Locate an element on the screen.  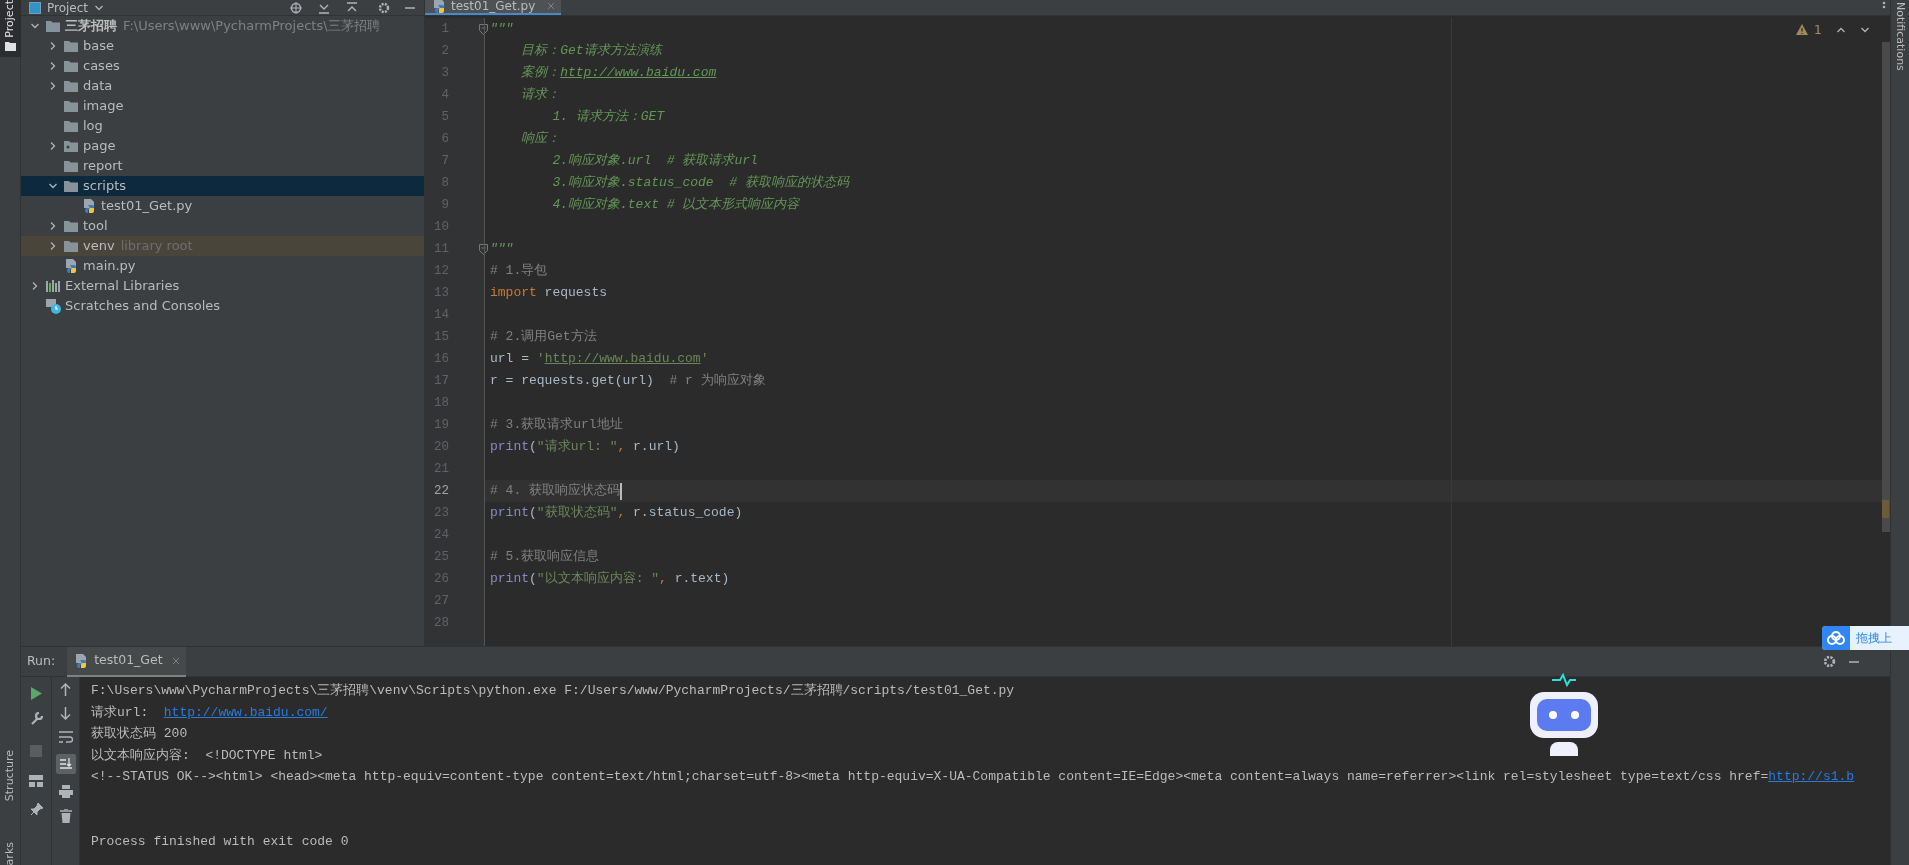
scratches-icon is located at coordinates (53, 306).